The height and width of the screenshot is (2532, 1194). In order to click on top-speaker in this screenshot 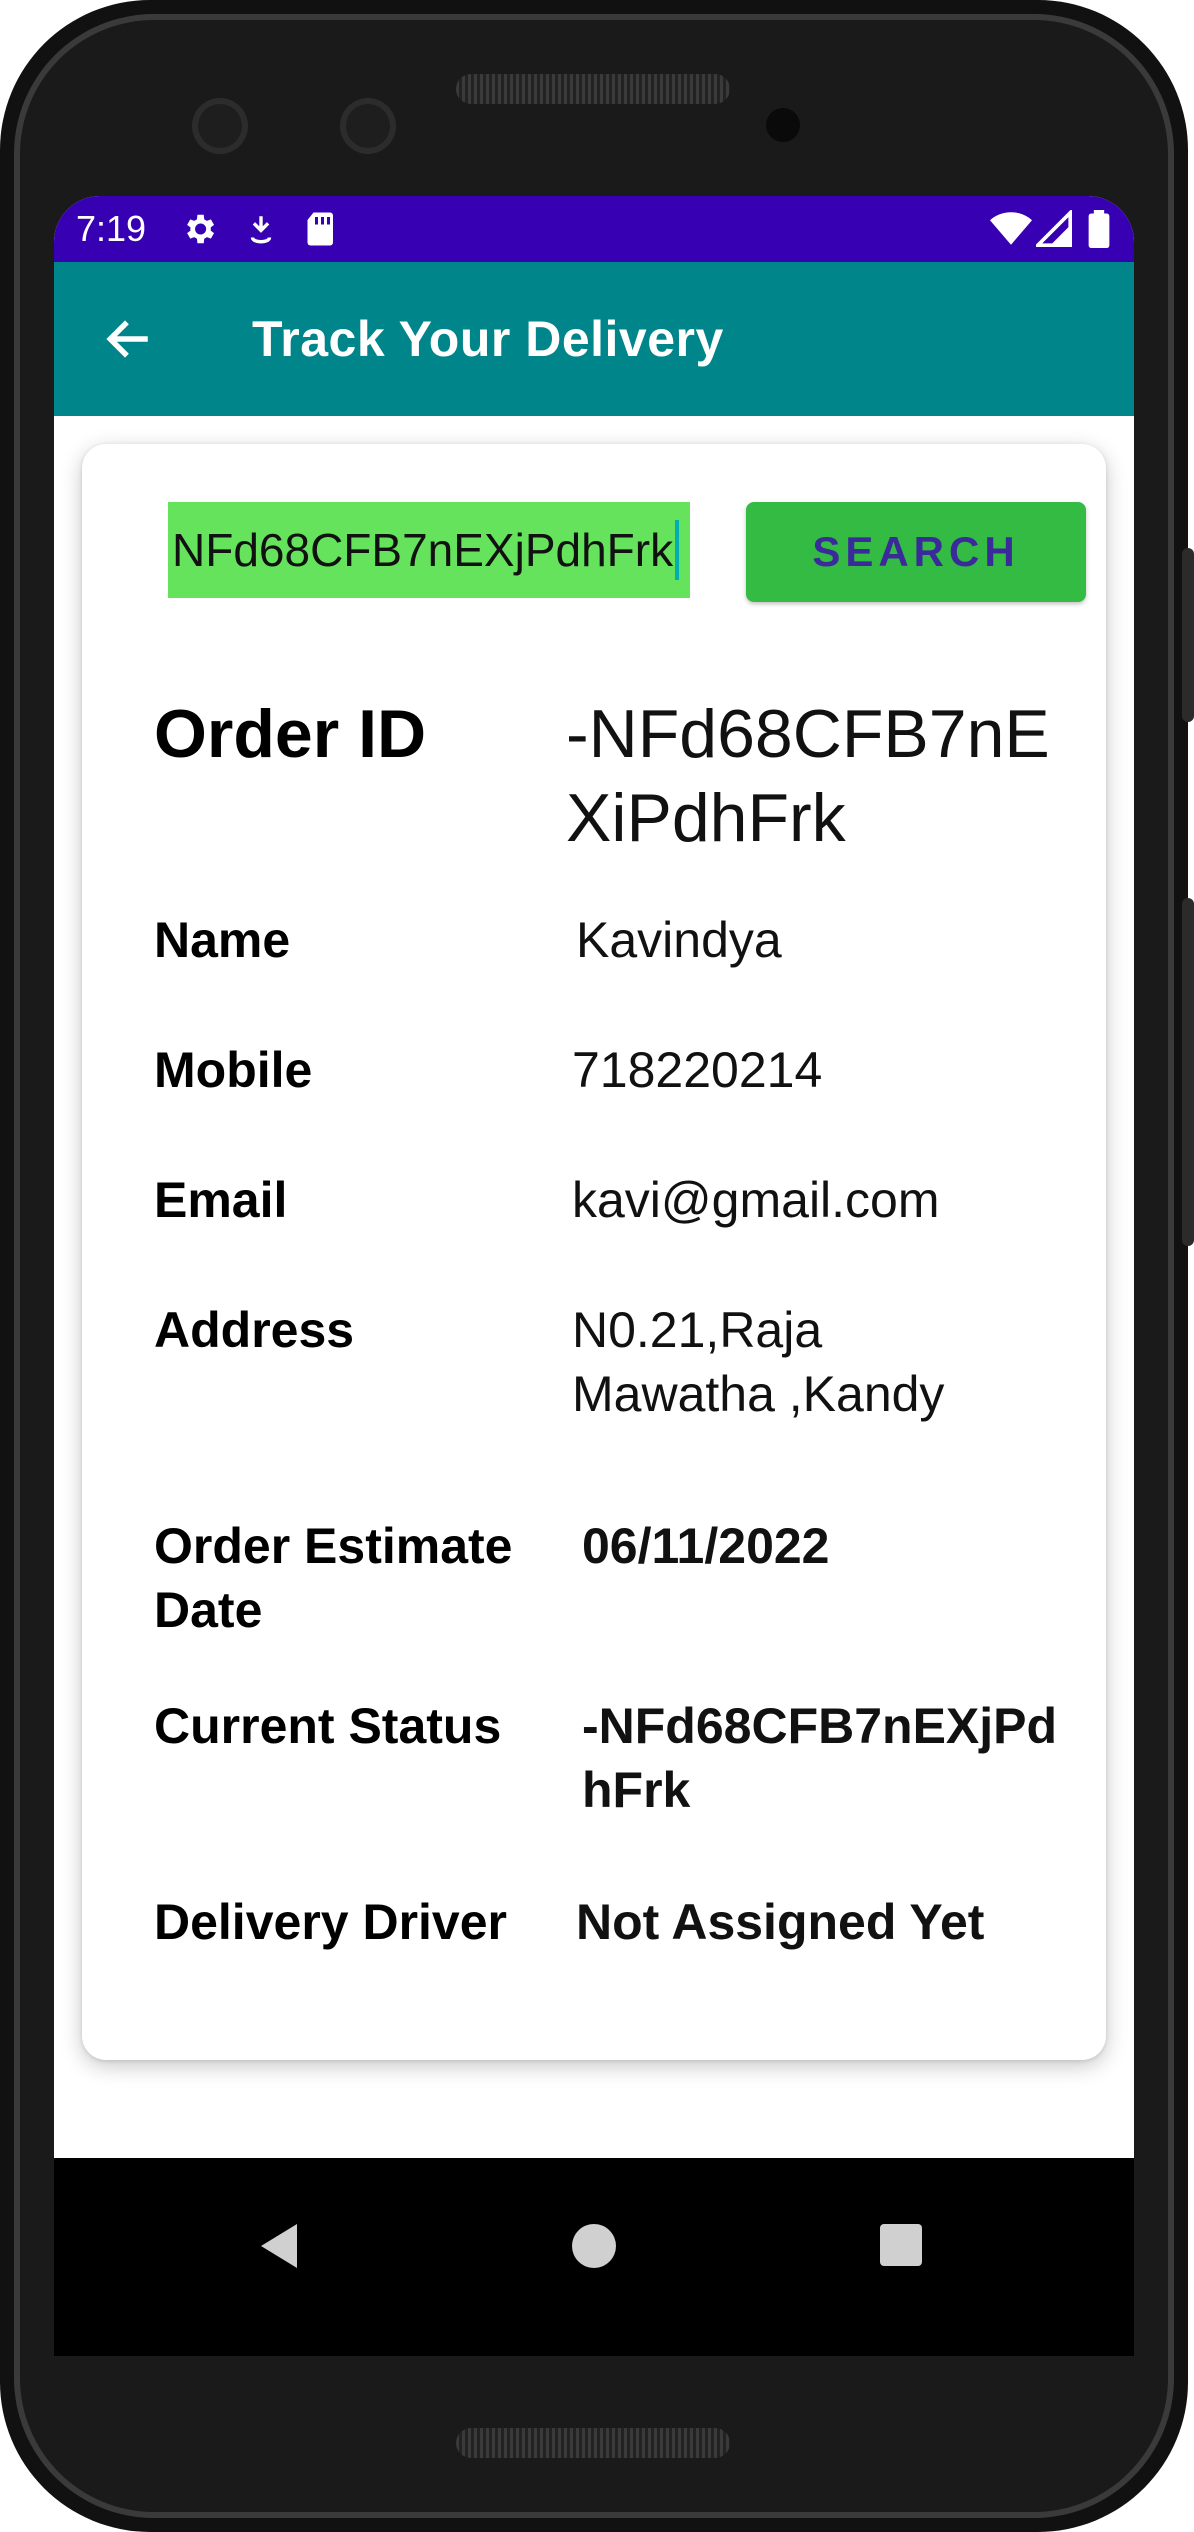, I will do `click(593, 89)`.